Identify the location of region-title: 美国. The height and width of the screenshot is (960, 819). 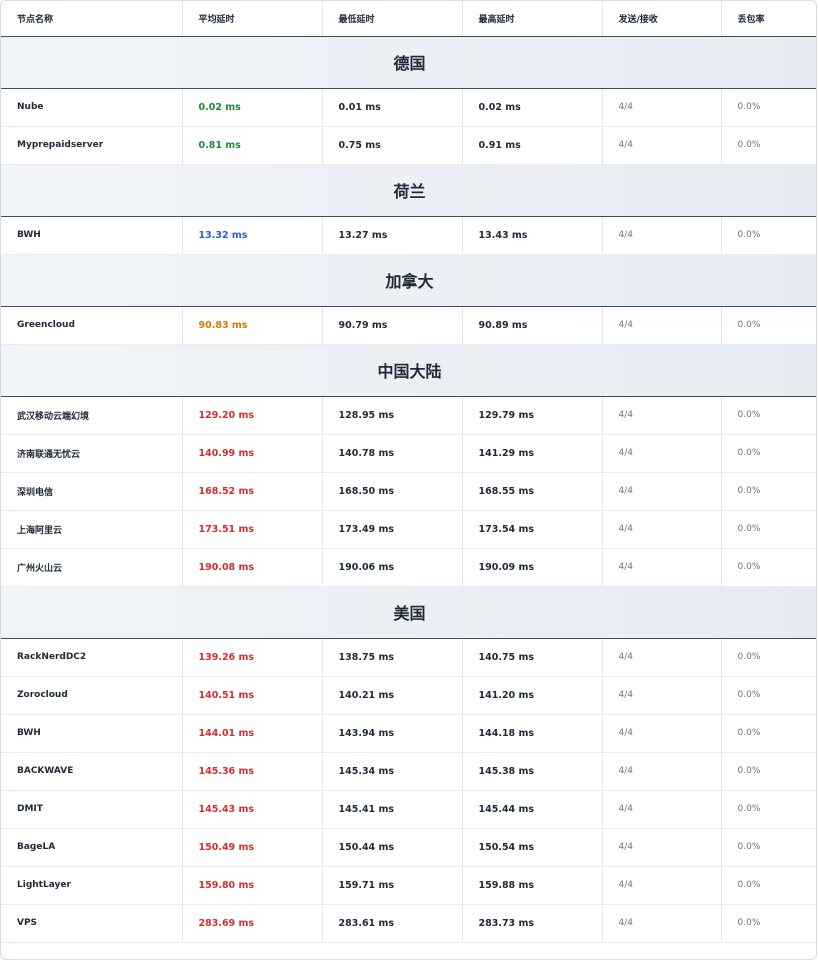
(408, 612).